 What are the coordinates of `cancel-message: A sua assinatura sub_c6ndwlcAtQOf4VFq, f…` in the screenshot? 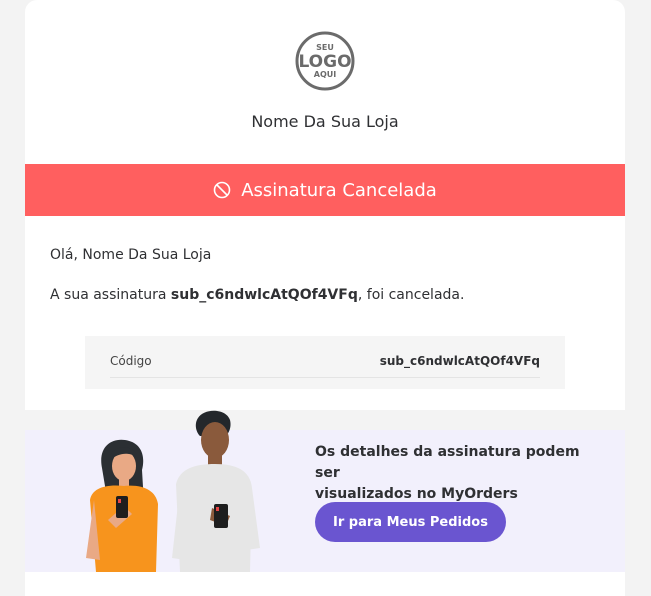 It's located at (257, 295).